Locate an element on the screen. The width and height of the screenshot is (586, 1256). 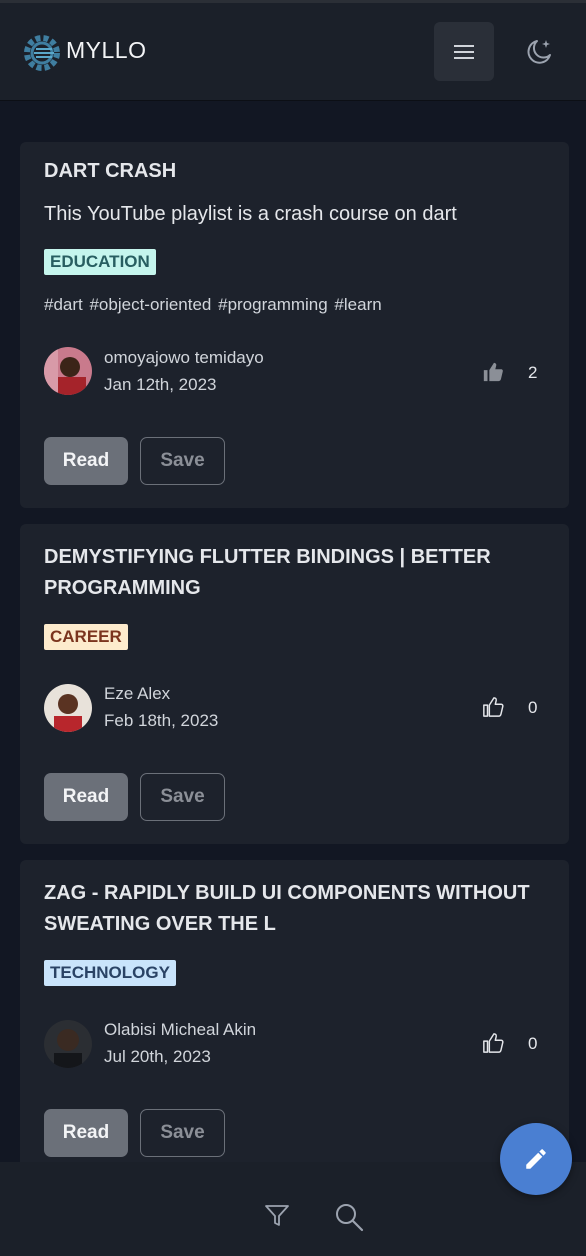
menu-button is located at coordinates (464, 51).